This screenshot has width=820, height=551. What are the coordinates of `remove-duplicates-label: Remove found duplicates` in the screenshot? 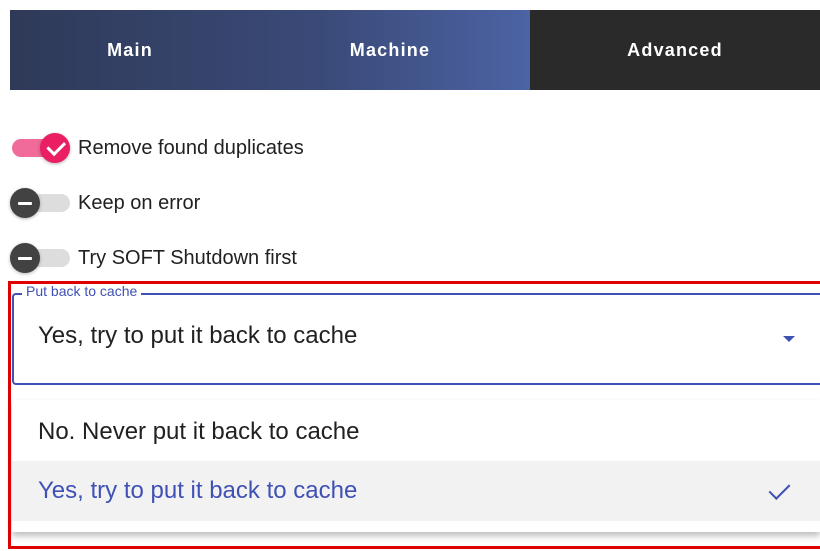 It's located at (191, 148).